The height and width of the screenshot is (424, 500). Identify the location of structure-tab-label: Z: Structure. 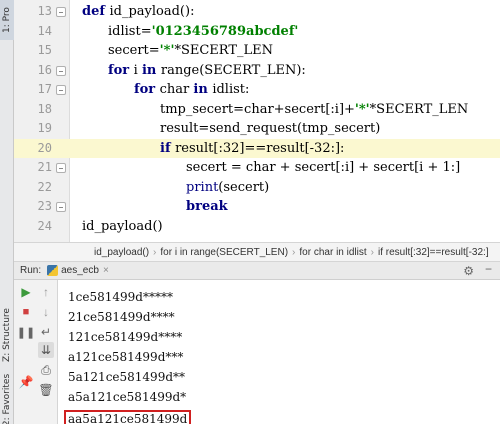
(7, 335).